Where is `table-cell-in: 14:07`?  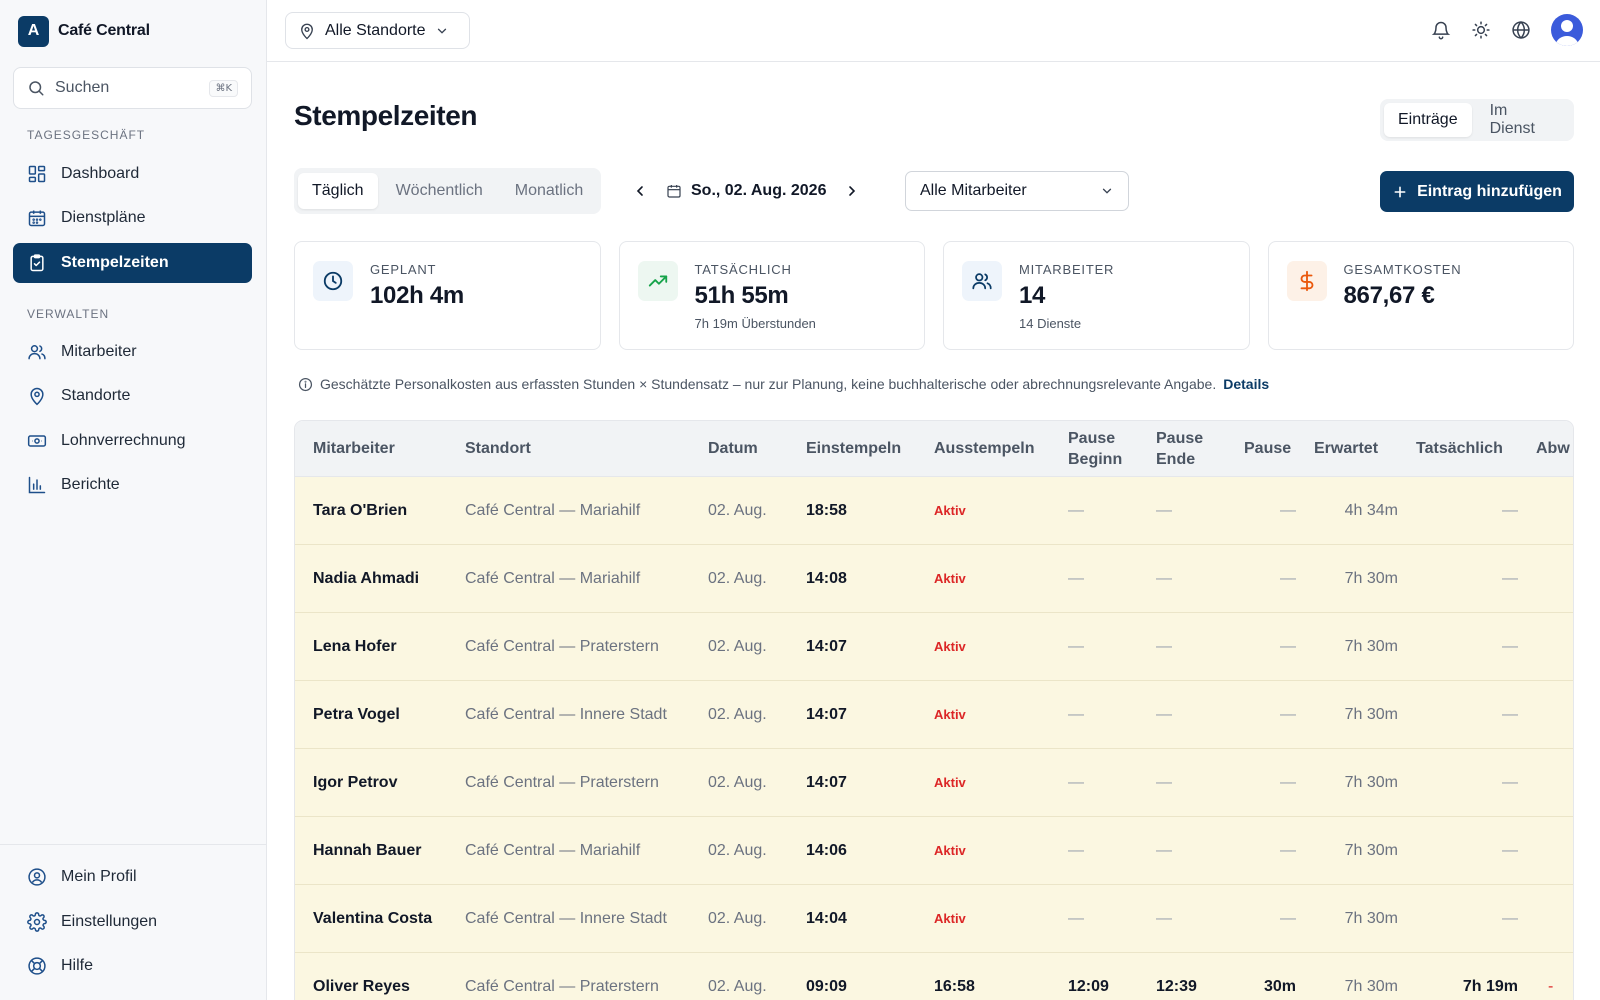
table-cell-in: 14:07 is located at coordinates (826, 782).